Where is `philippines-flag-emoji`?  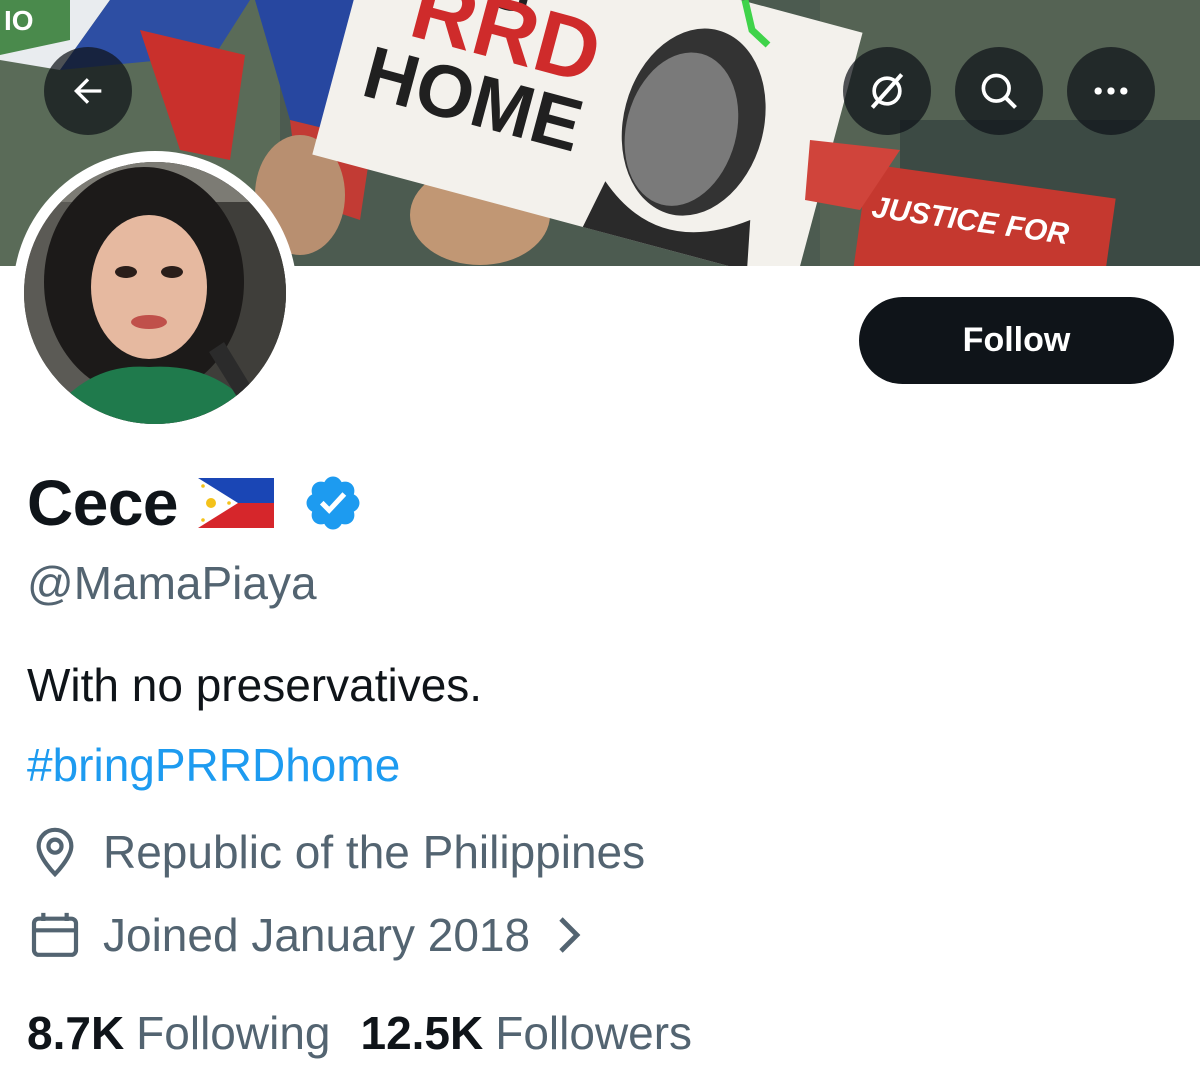
philippines-flag-emoji is located at coordinates (236, 503).